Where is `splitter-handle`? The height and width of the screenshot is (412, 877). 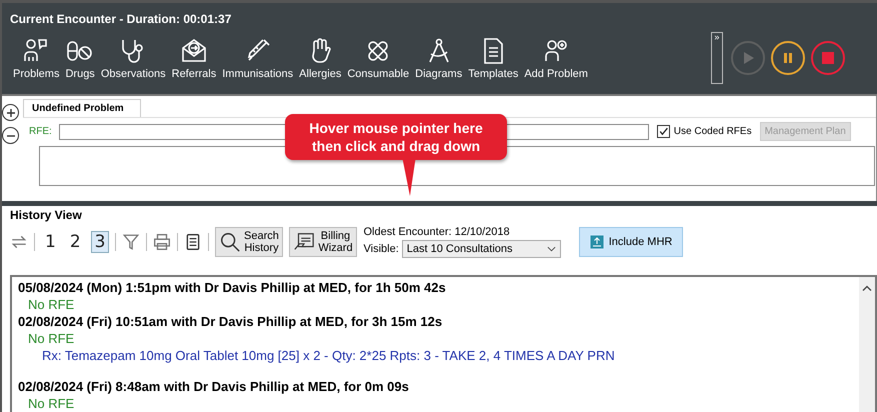
splitter-handle is located at coordinates (439, 203).